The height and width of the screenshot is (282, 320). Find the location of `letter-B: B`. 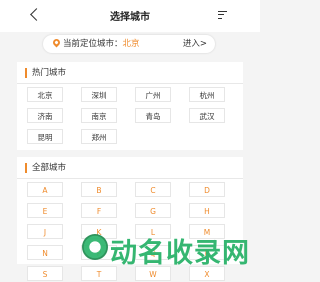

letter-B: B is located at coordinates (99, 189).